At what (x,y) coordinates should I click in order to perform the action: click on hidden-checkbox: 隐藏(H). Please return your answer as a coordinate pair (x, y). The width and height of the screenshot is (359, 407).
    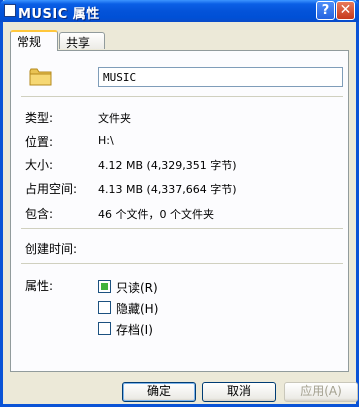
    Looking at the image, I should click on (128, 308).